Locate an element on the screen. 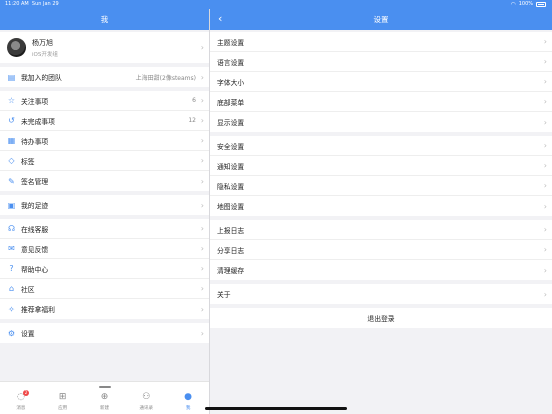 This screenshot has width=552, height=414. menu-label: 社区 is located at coordinates (28, 289).